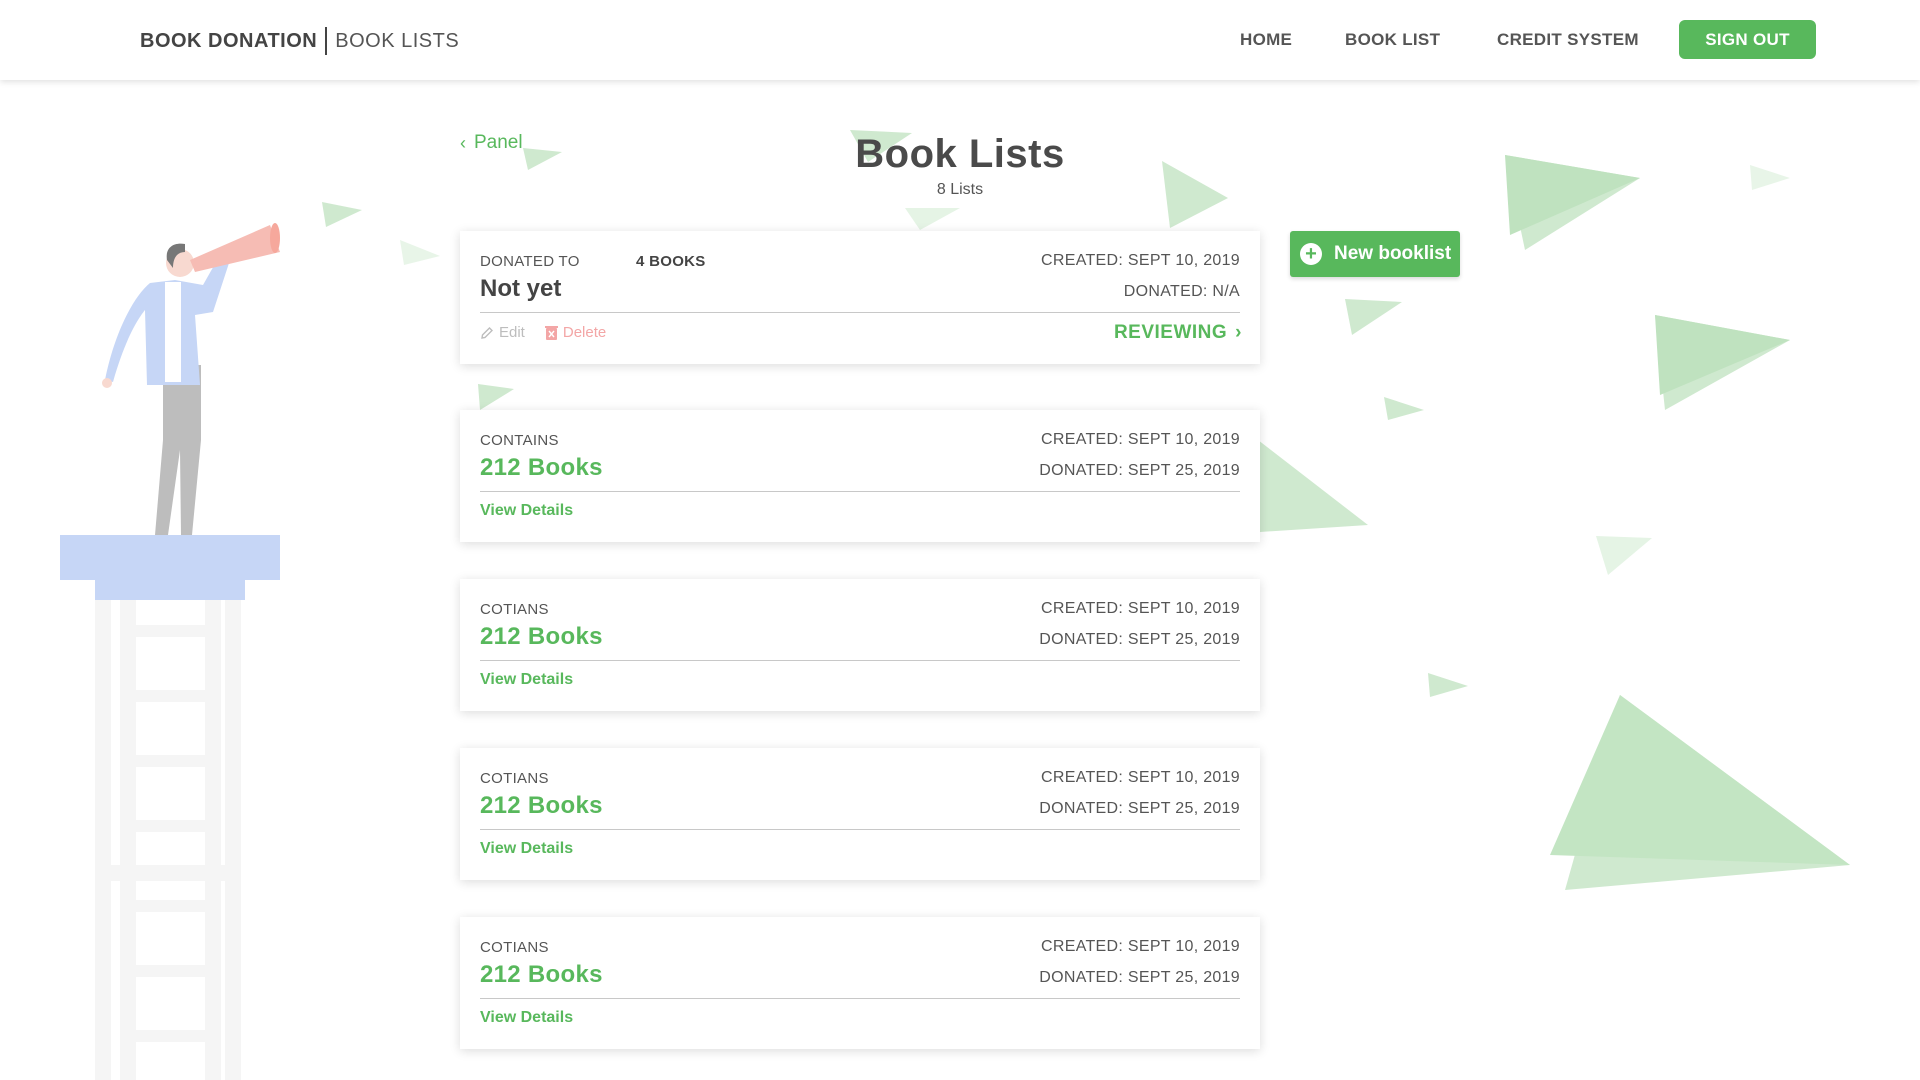 The image size is (1920, 1080). Describe the element at coordinates (498, 142) in the screenshot. I see `back-label: Panel` at that location.